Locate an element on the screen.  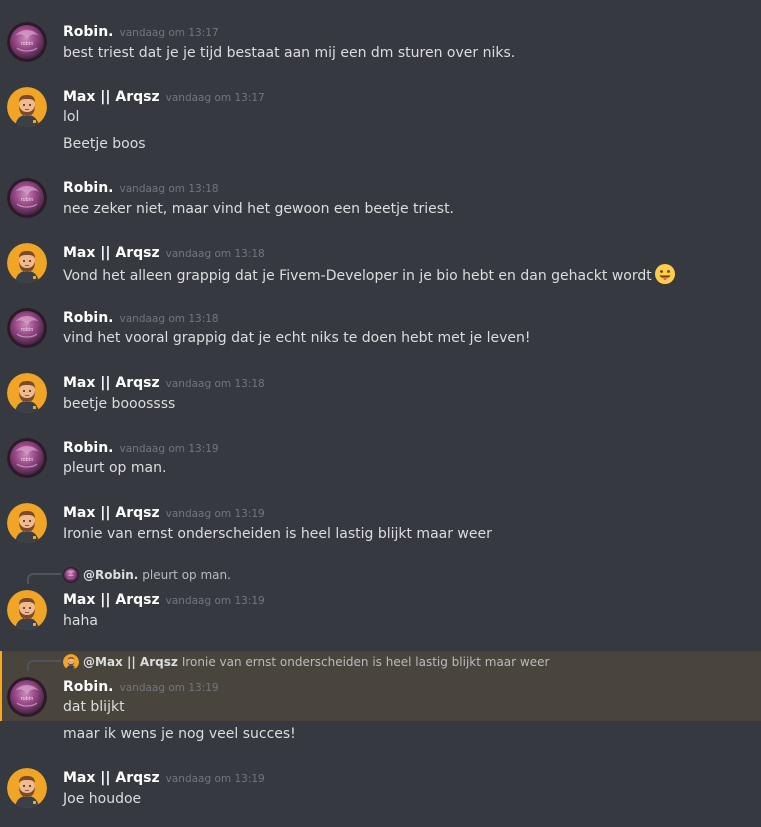
message-text: Joe houdoe is located at coordinates (102, 799).